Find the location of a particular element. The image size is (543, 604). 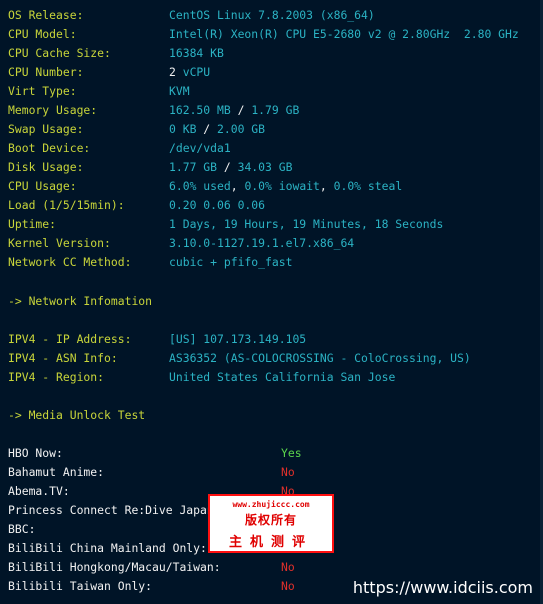

system-label: CPU Model: is located at coordinates (42, 34).